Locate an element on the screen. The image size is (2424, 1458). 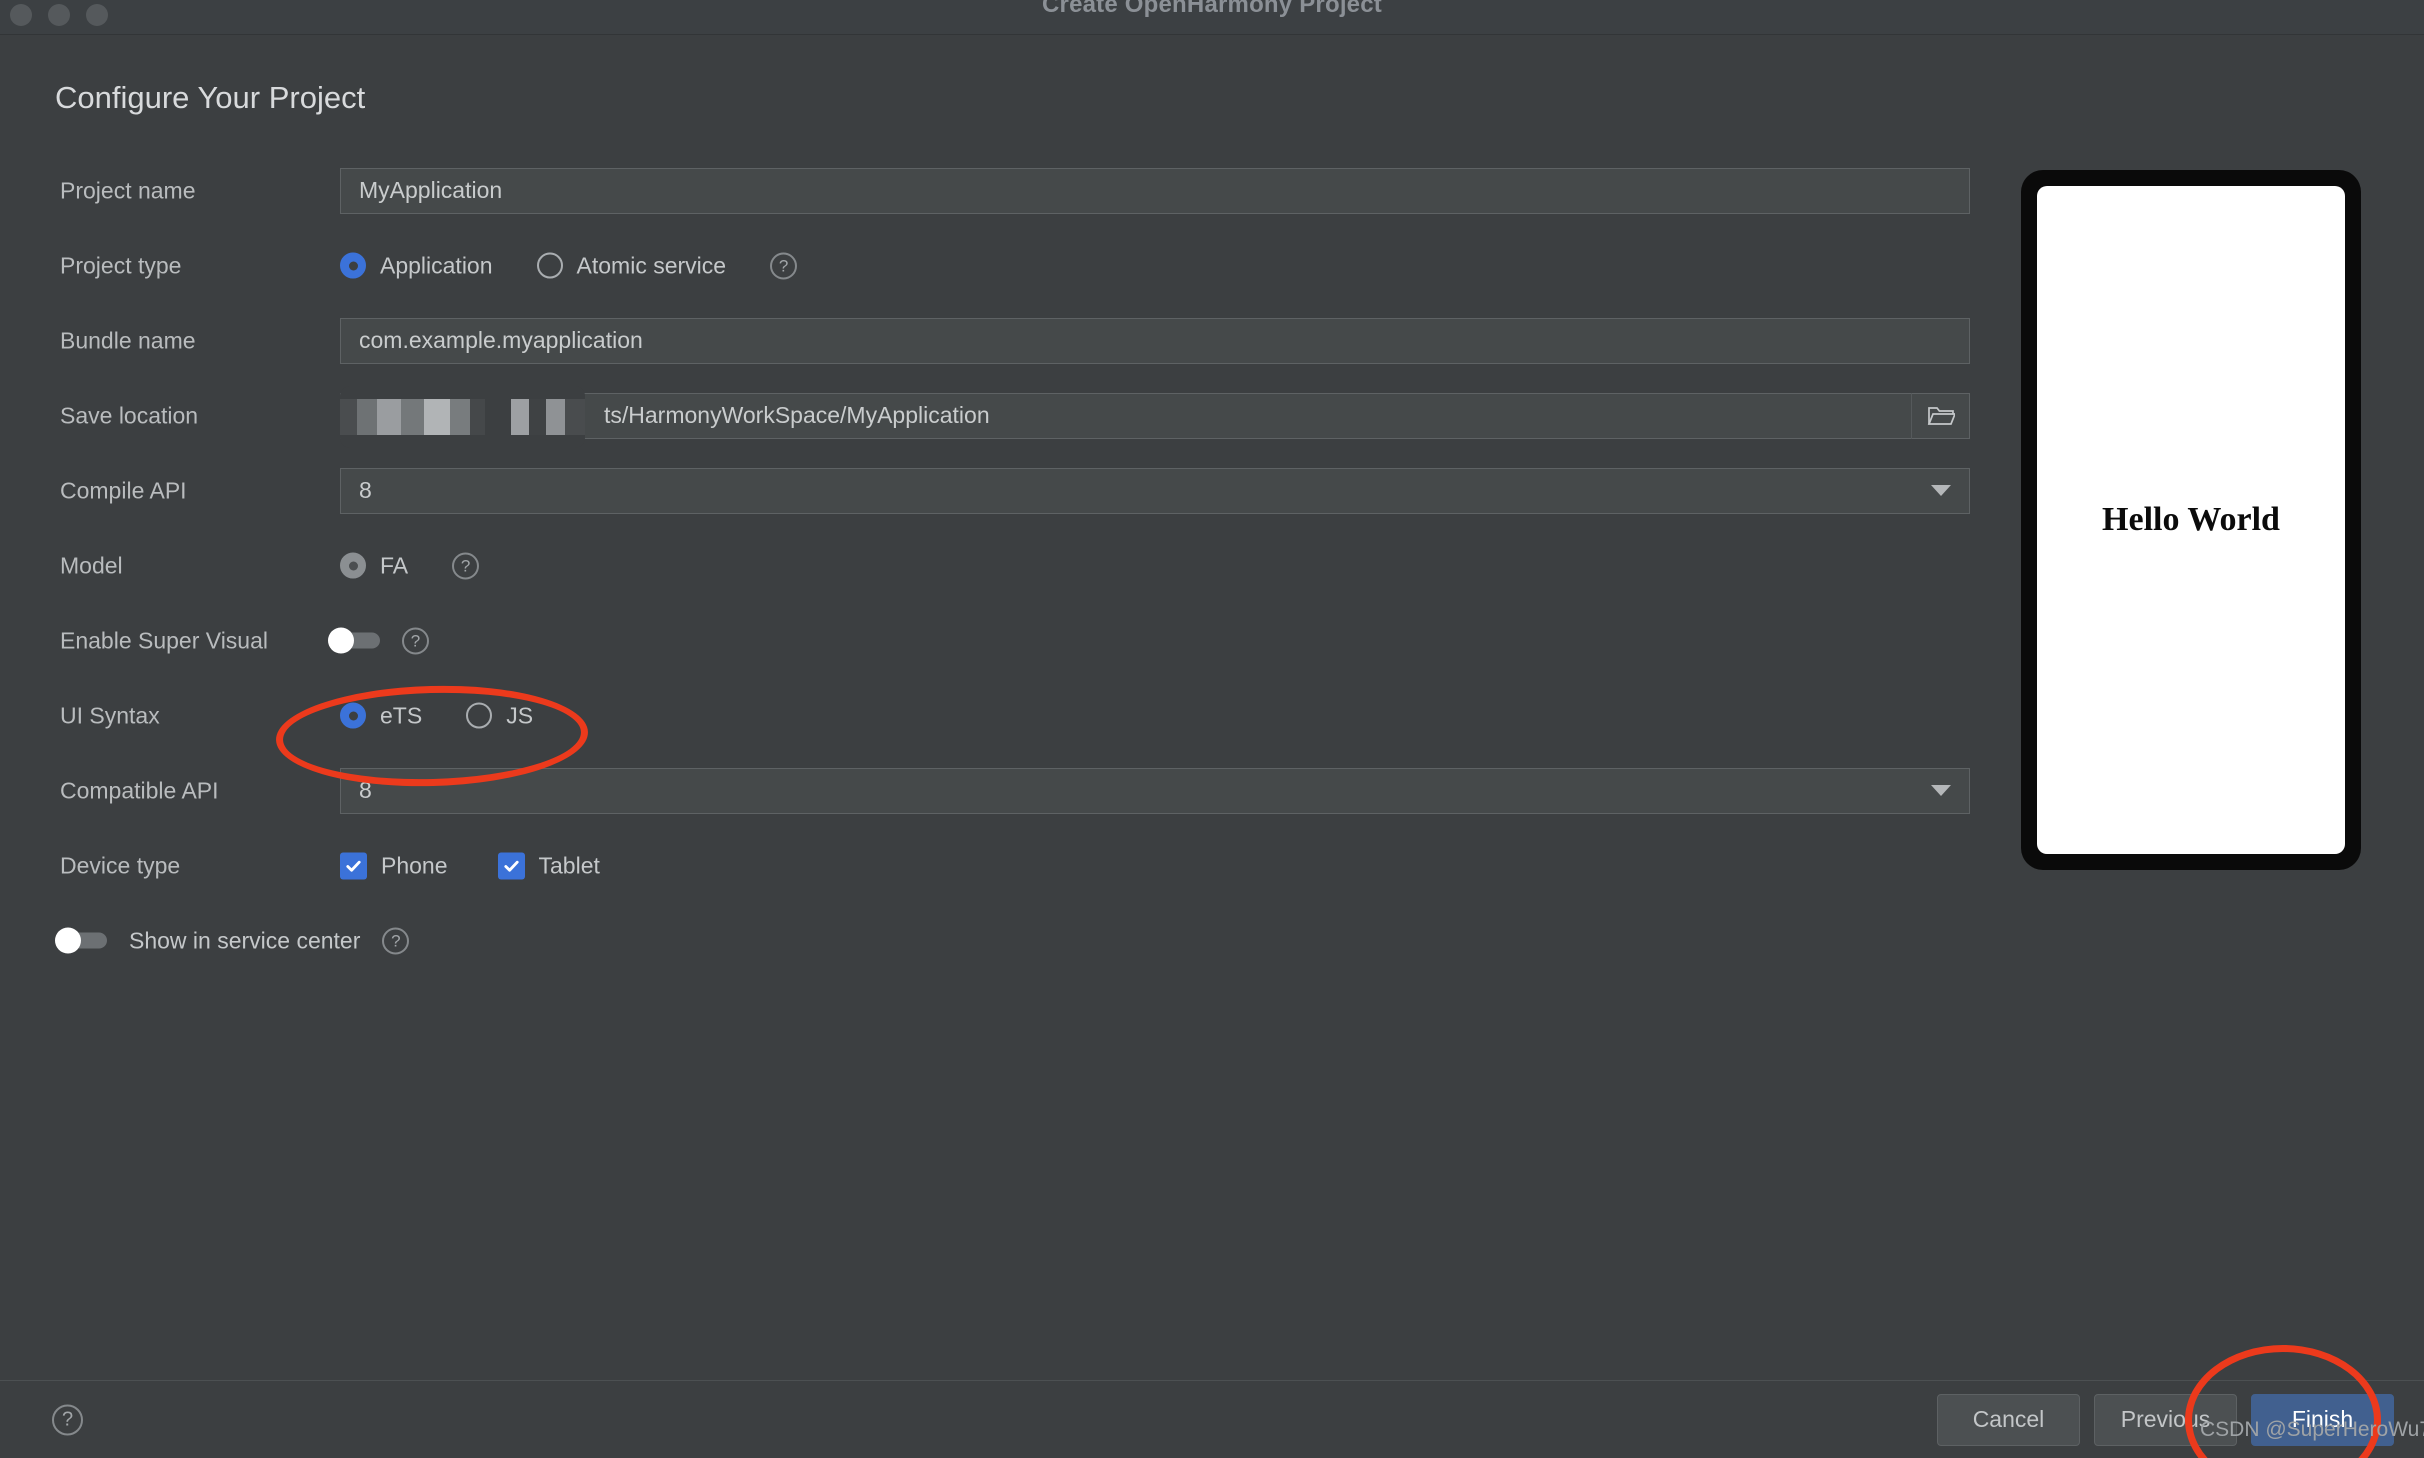
show-in-service-center-label: Show in service center is located at coordinates (245, 940).